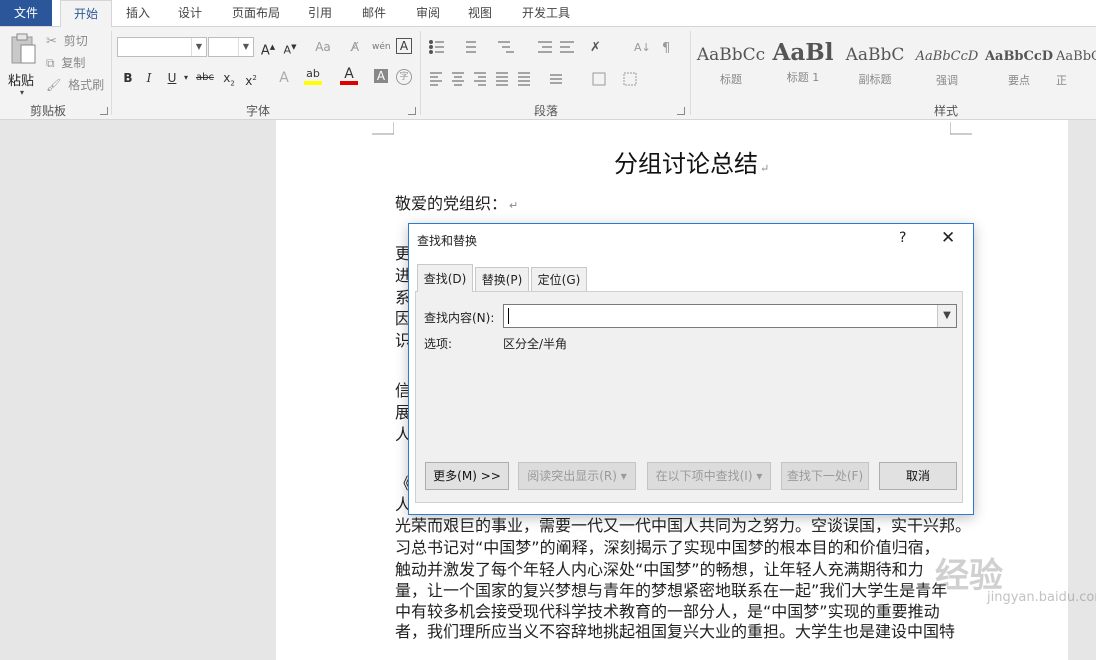 The image size is (1096, 660). Describe the element at coordinates (128, 78) in the screenshot. I see `bold-icon: B` at that location.